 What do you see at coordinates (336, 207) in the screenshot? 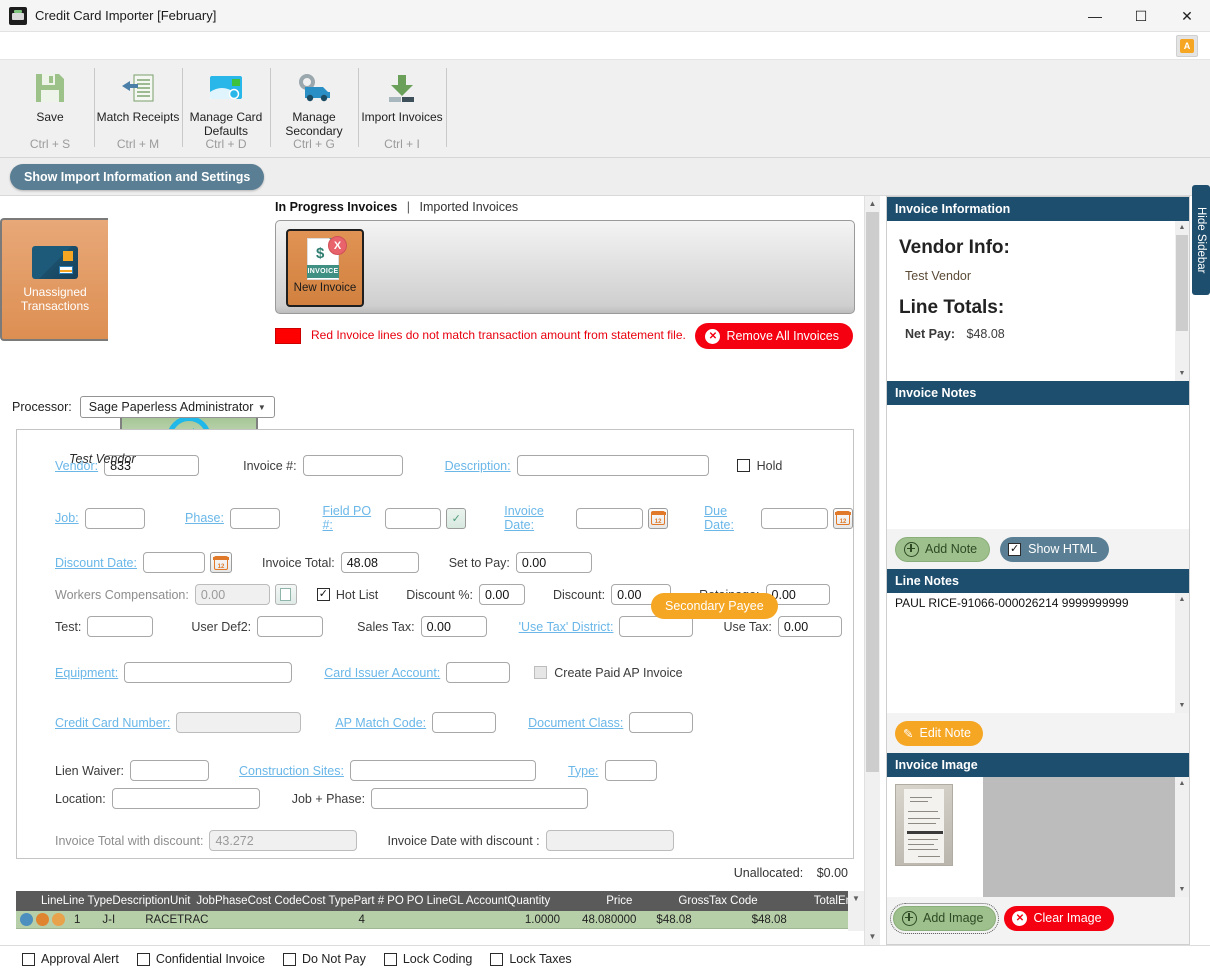
I see `tab-in-progress-invoices: In Progress Invoices` at bounding box center [336, 207].